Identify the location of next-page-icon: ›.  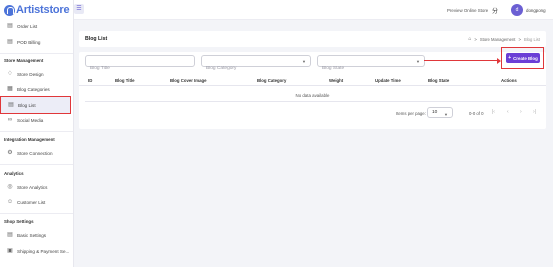
(521, 112).